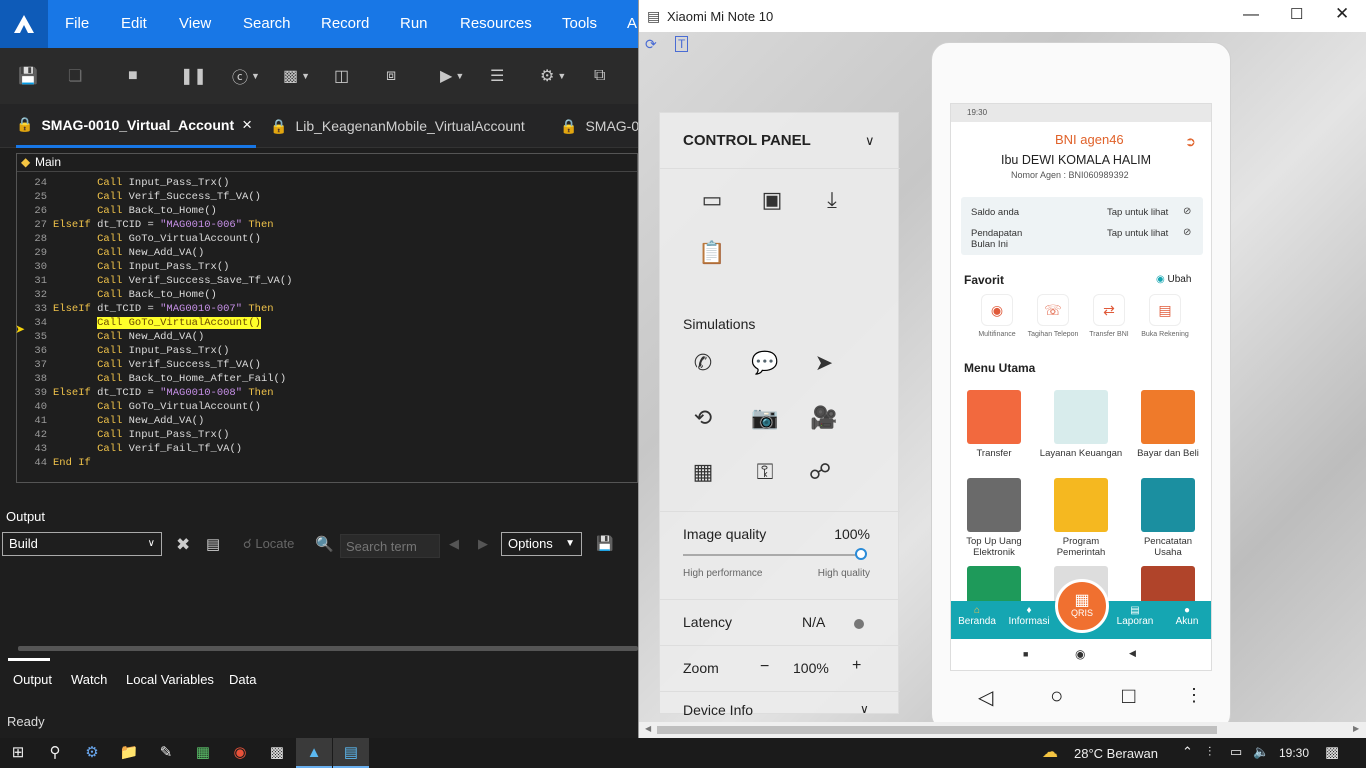 The width and height of the screenshot is (1366, 768). Describe the element at coordinates (1187, 211) in the screenshot. I see `eye-hidden-icon: ⊘` at that location.